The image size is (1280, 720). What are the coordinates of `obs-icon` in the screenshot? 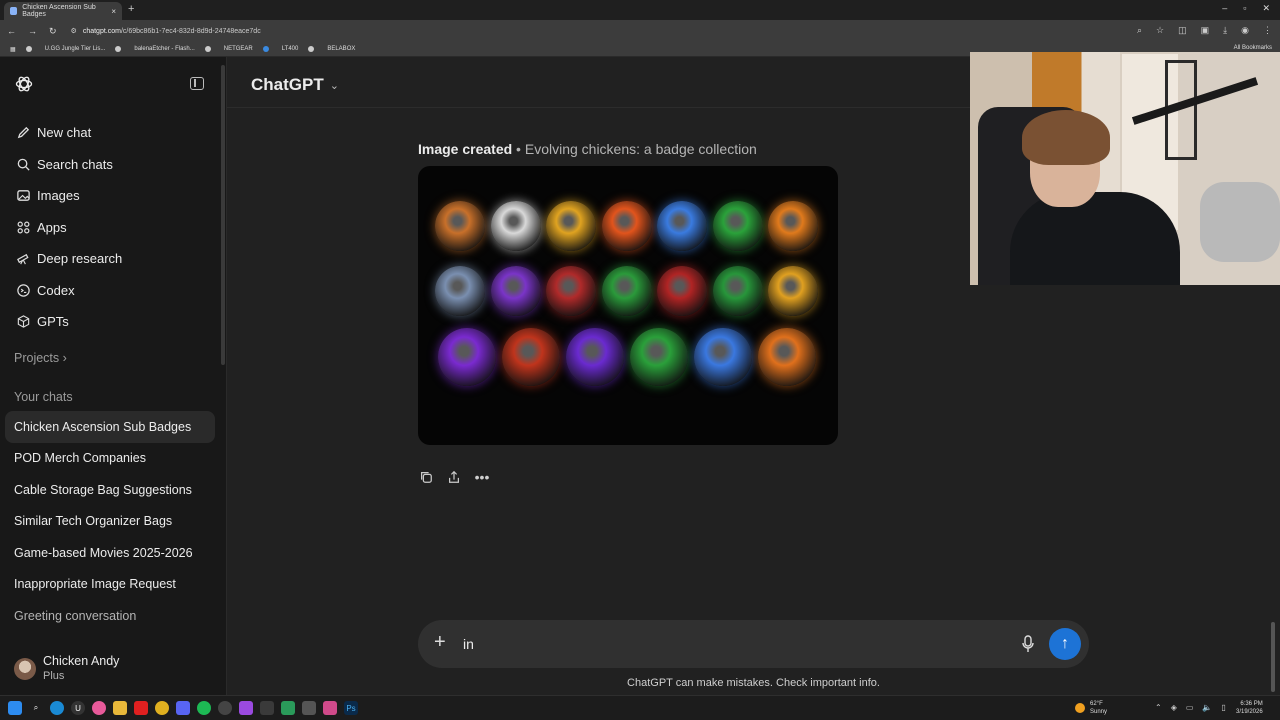 It's located at (225, 708).